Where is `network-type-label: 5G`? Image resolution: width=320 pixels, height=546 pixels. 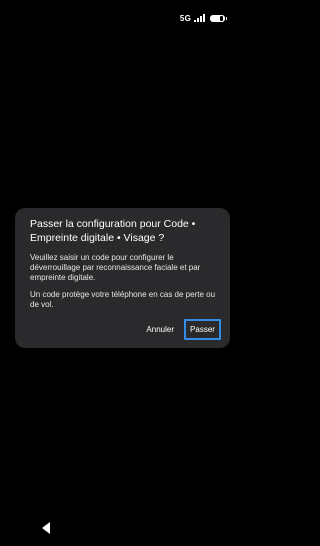
network-type-label: 5G is located at coordinates (185, 18).